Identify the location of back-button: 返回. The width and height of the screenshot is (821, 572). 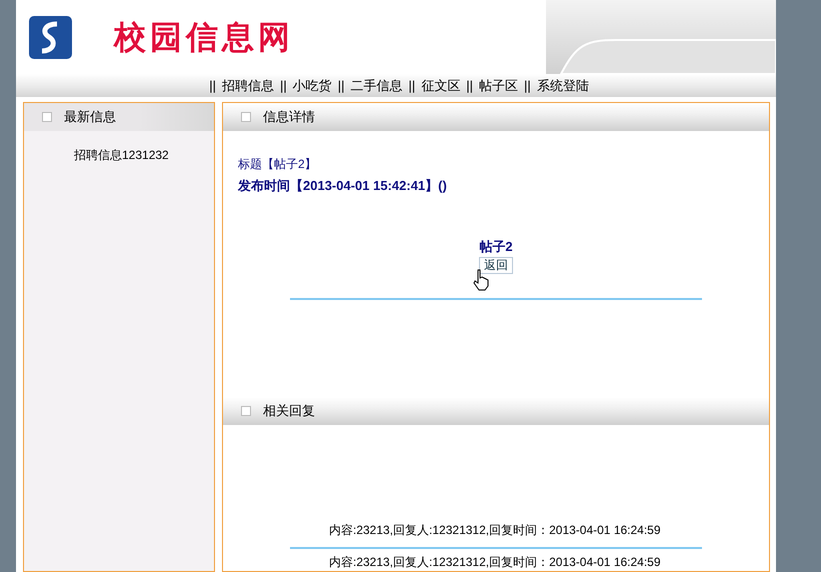
(496, 265).